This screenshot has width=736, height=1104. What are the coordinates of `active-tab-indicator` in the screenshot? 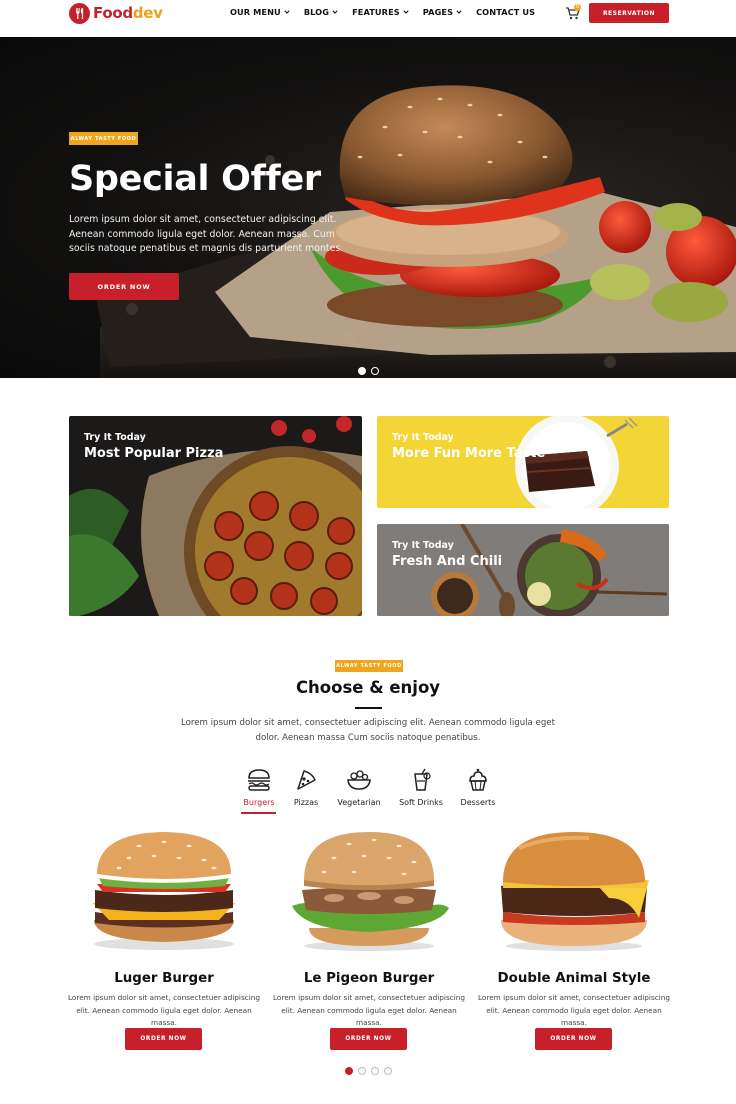 It's located at (258, 813).